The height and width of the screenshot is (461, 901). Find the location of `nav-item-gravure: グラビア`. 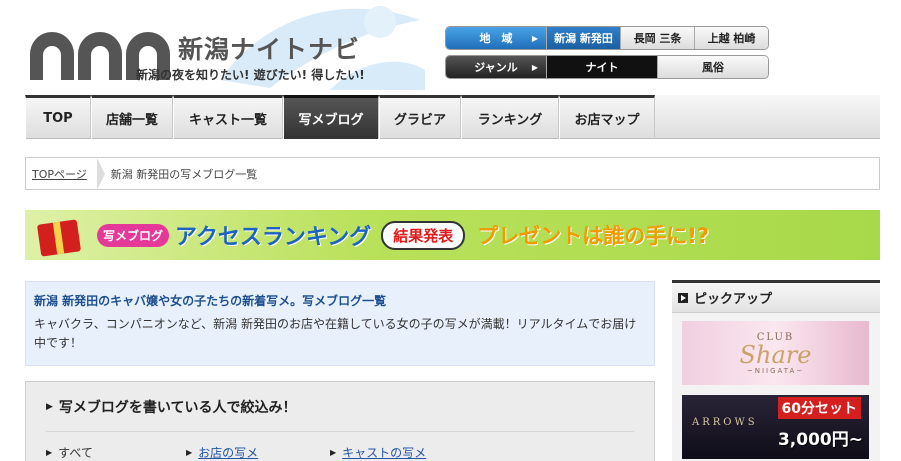

nav-item-gravure: グラビア is located at coordinates (420, 117).